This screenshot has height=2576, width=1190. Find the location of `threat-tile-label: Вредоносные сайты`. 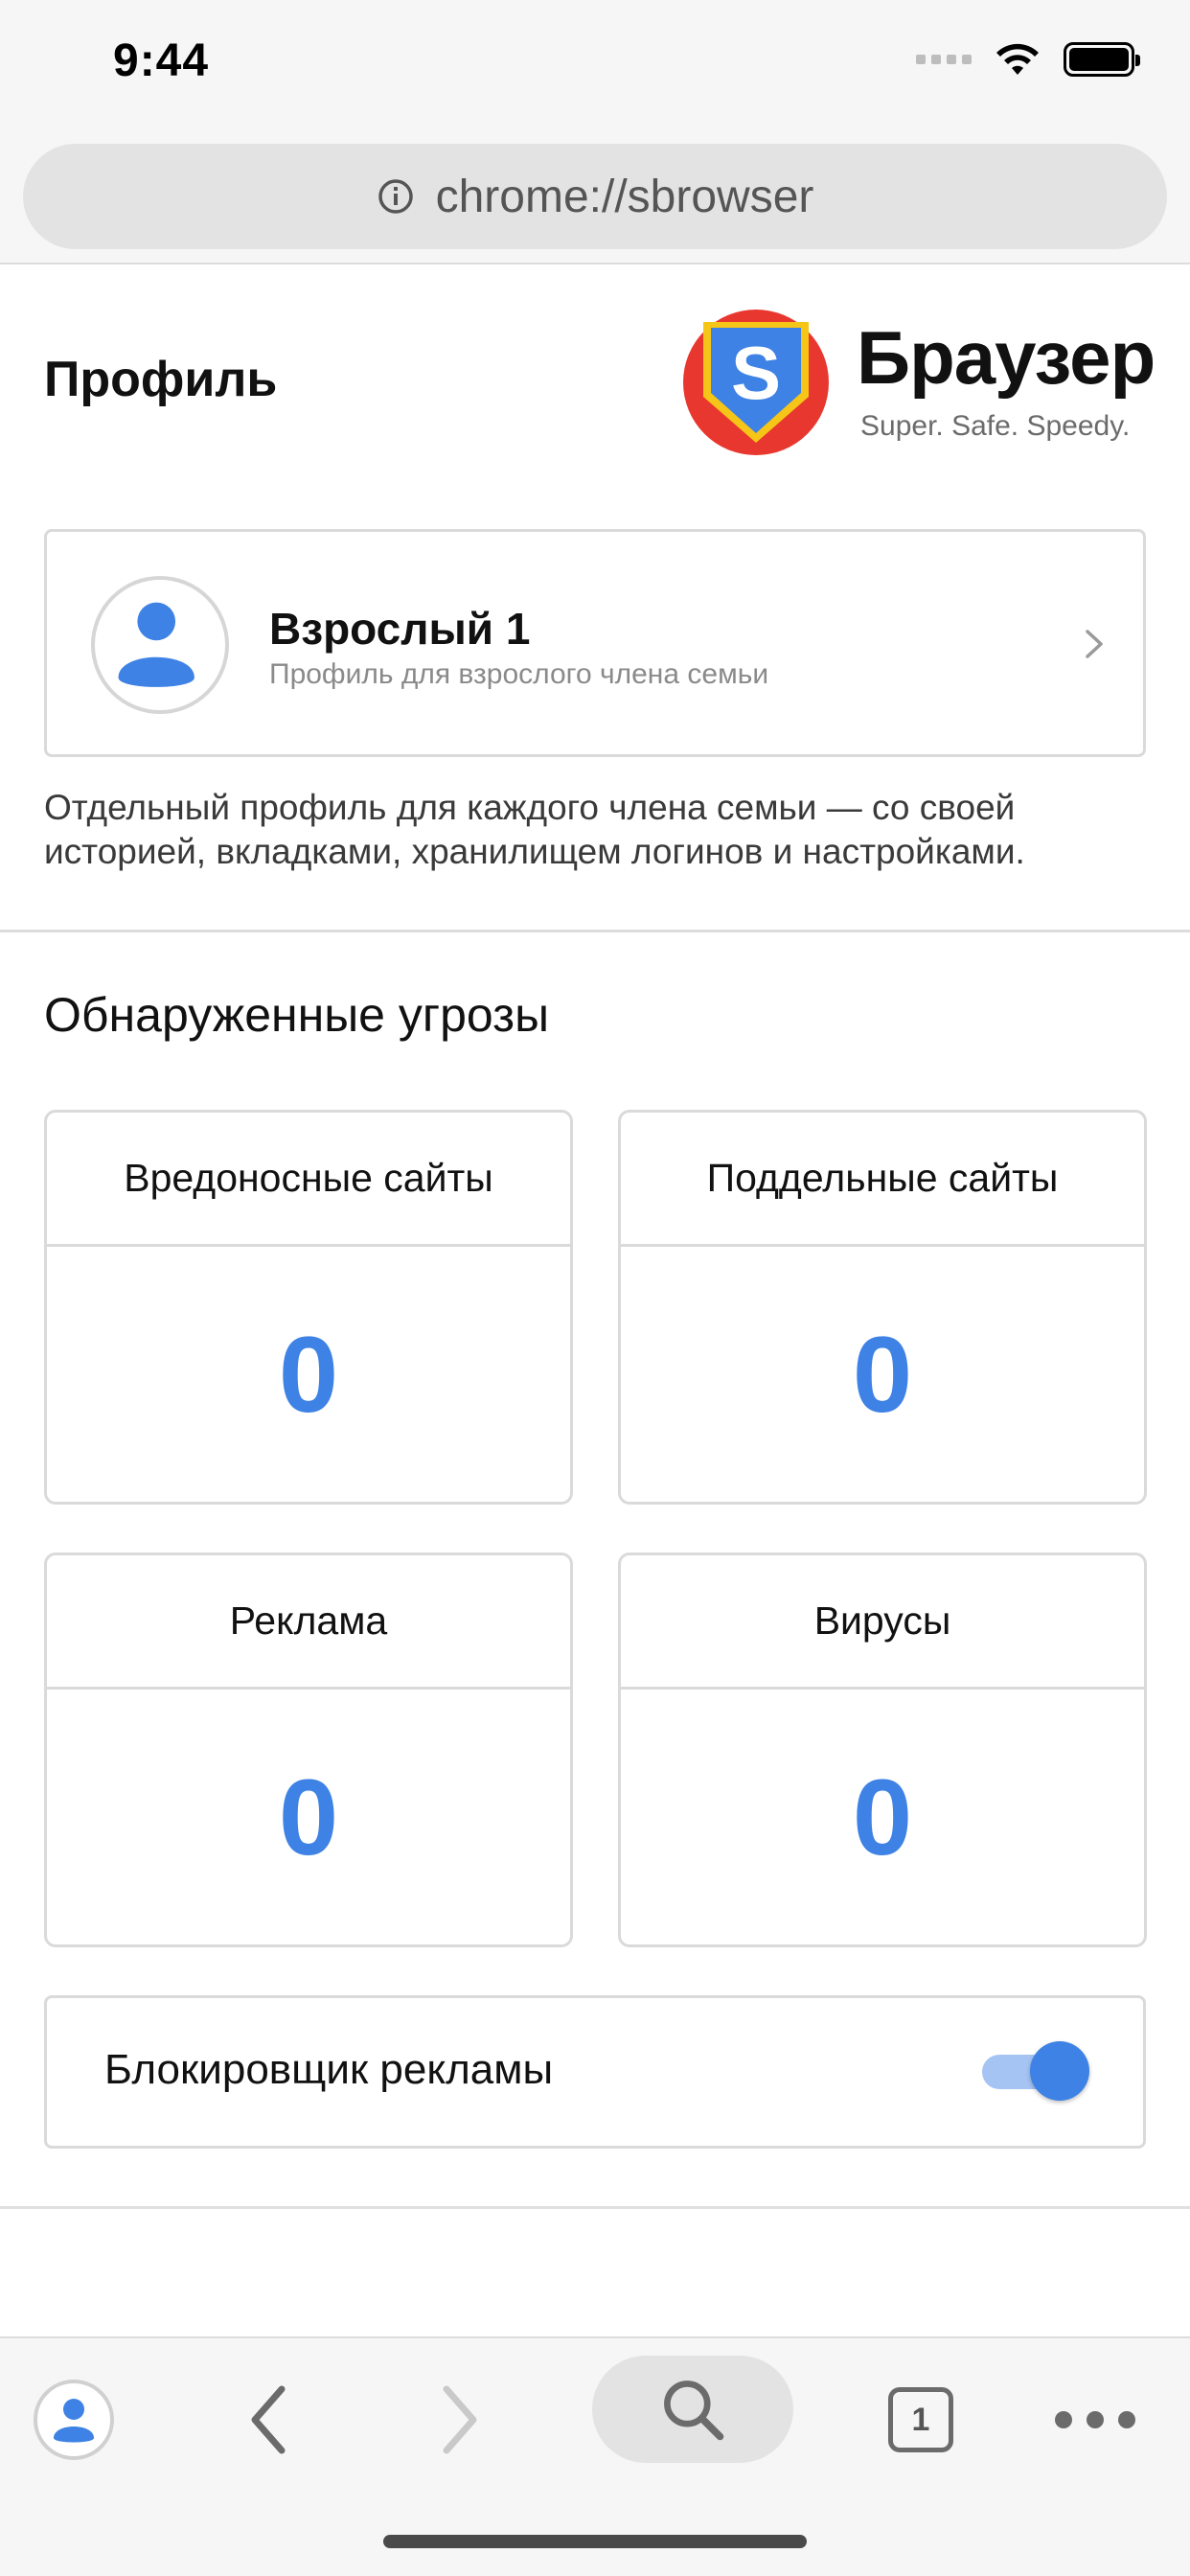

threat-tile-label: Вредоносные сайты is located at coordinates (309, 1180).